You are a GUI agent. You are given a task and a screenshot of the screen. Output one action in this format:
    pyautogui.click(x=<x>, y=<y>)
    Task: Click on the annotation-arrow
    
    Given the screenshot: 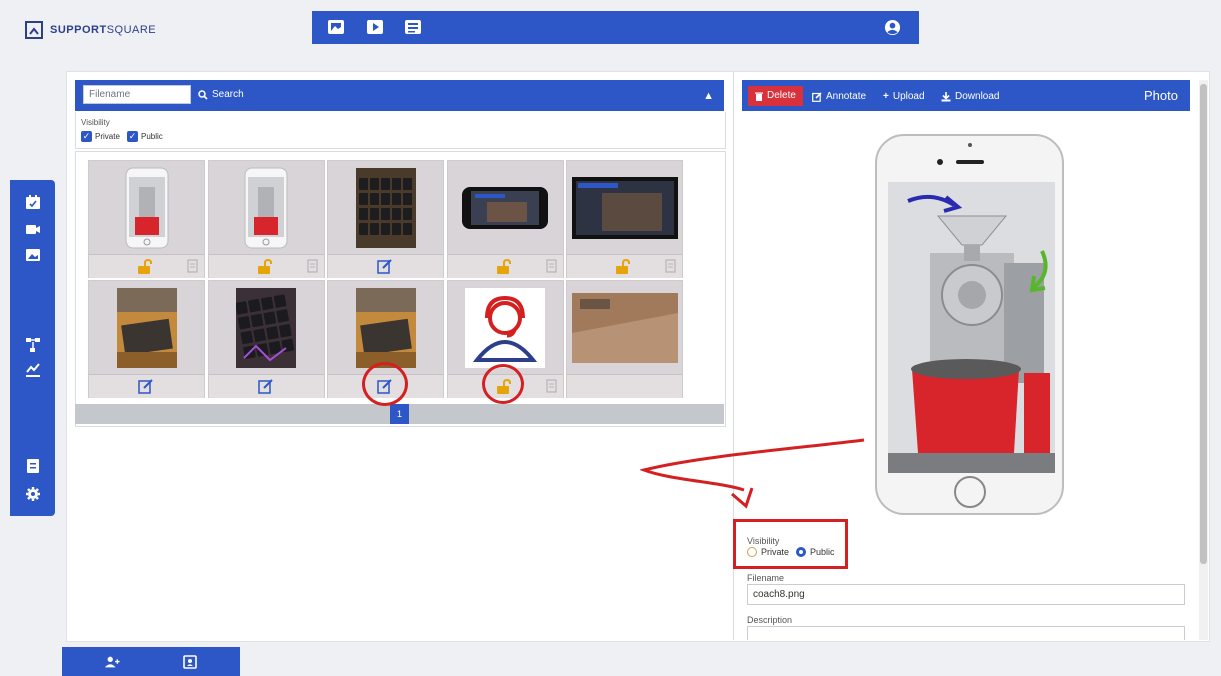 What is the action you would take?
    pyautogui.click(x=752, y=473)
    